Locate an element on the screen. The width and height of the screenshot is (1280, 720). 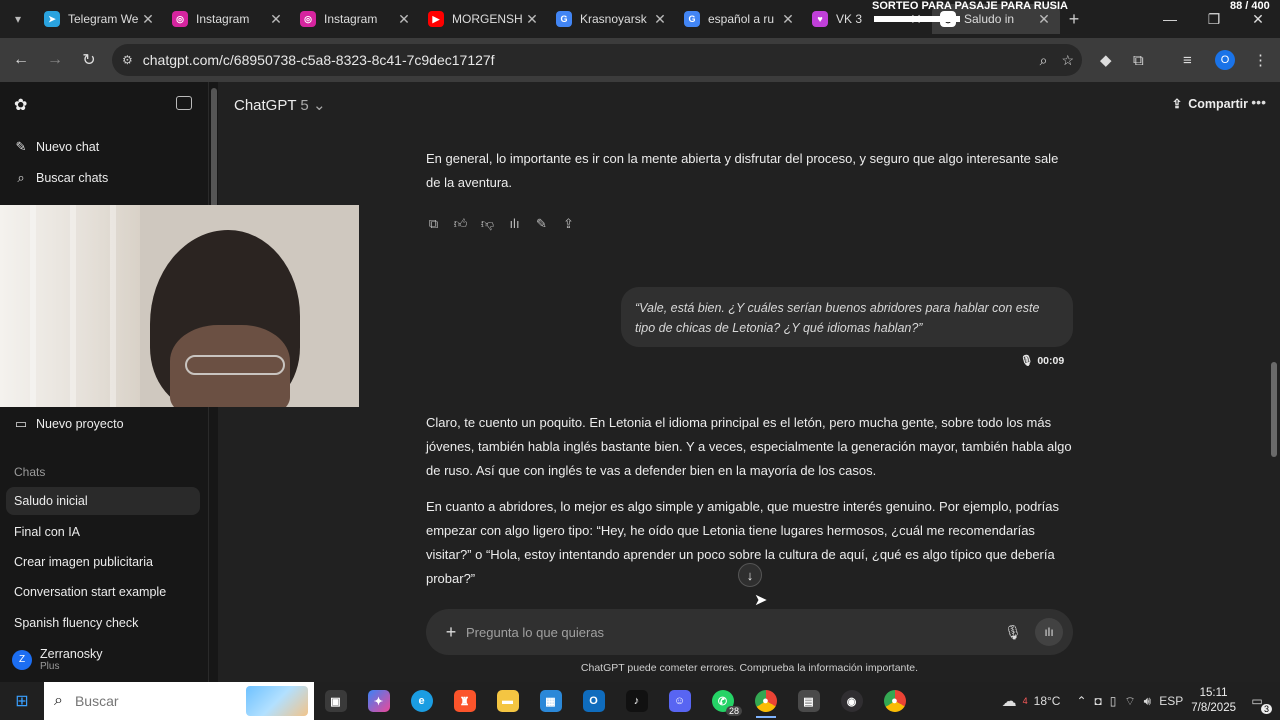
browser-tab: ▶ MORGENSH ✕ is located at coordinates (484, 19).